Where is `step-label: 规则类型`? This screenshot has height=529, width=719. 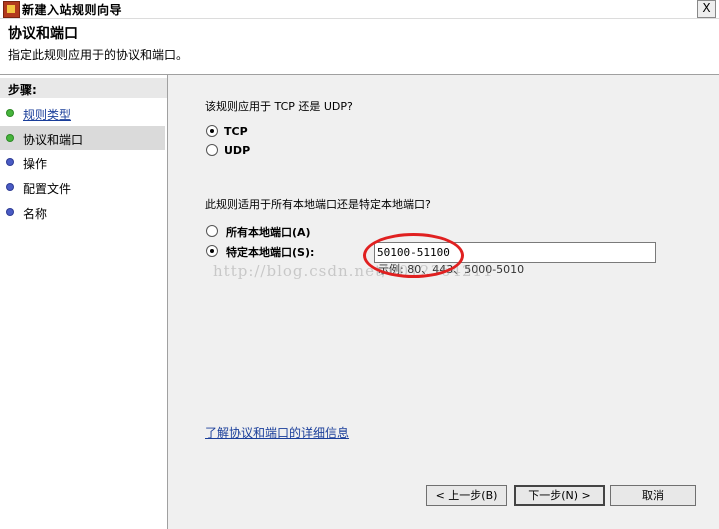
step-label: 规则类型 is located at coordinates (47, 114).